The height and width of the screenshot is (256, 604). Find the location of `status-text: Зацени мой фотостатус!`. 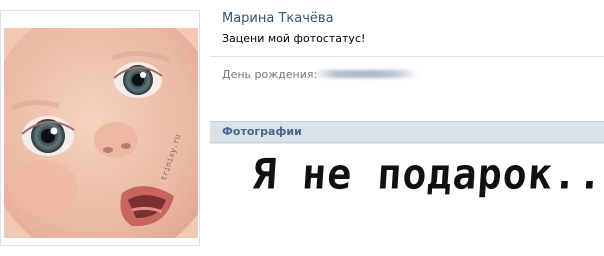

status-text: Зацени мой фотостатус! is located at coordinates (293, 38).